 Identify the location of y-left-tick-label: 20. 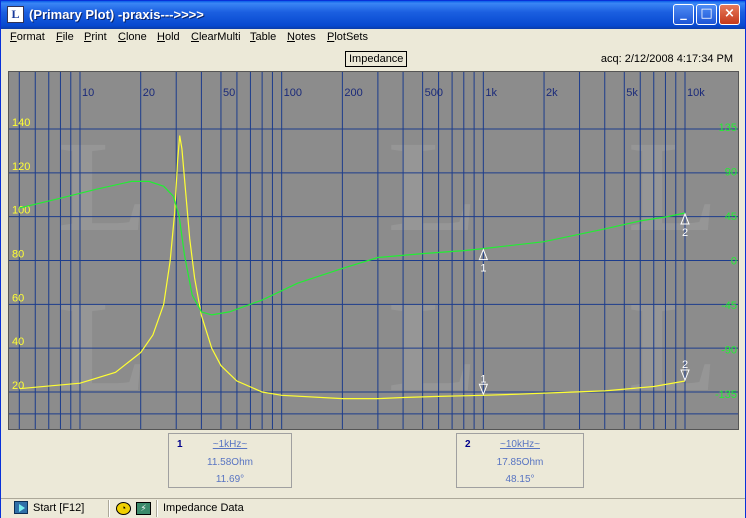
(18, 386).